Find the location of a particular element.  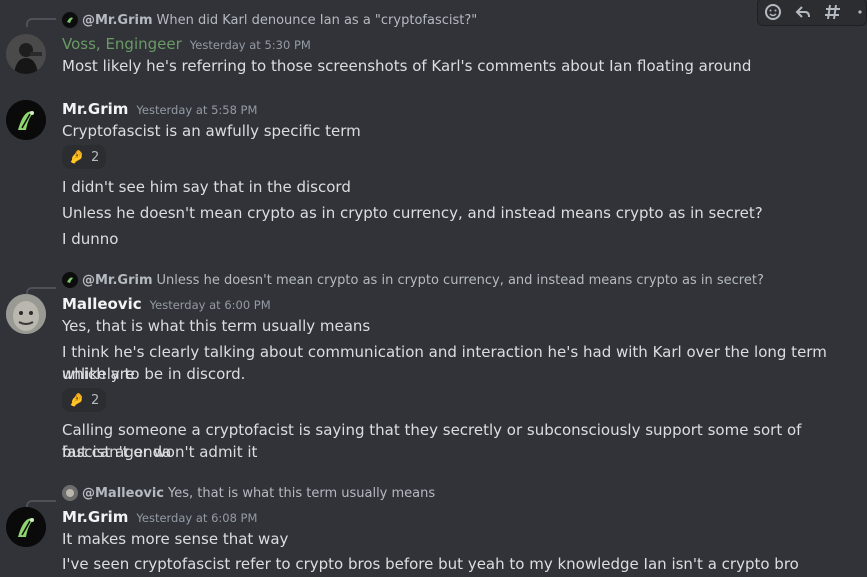

message-text: It makes more sense that way is located at coordinates (175, 539).